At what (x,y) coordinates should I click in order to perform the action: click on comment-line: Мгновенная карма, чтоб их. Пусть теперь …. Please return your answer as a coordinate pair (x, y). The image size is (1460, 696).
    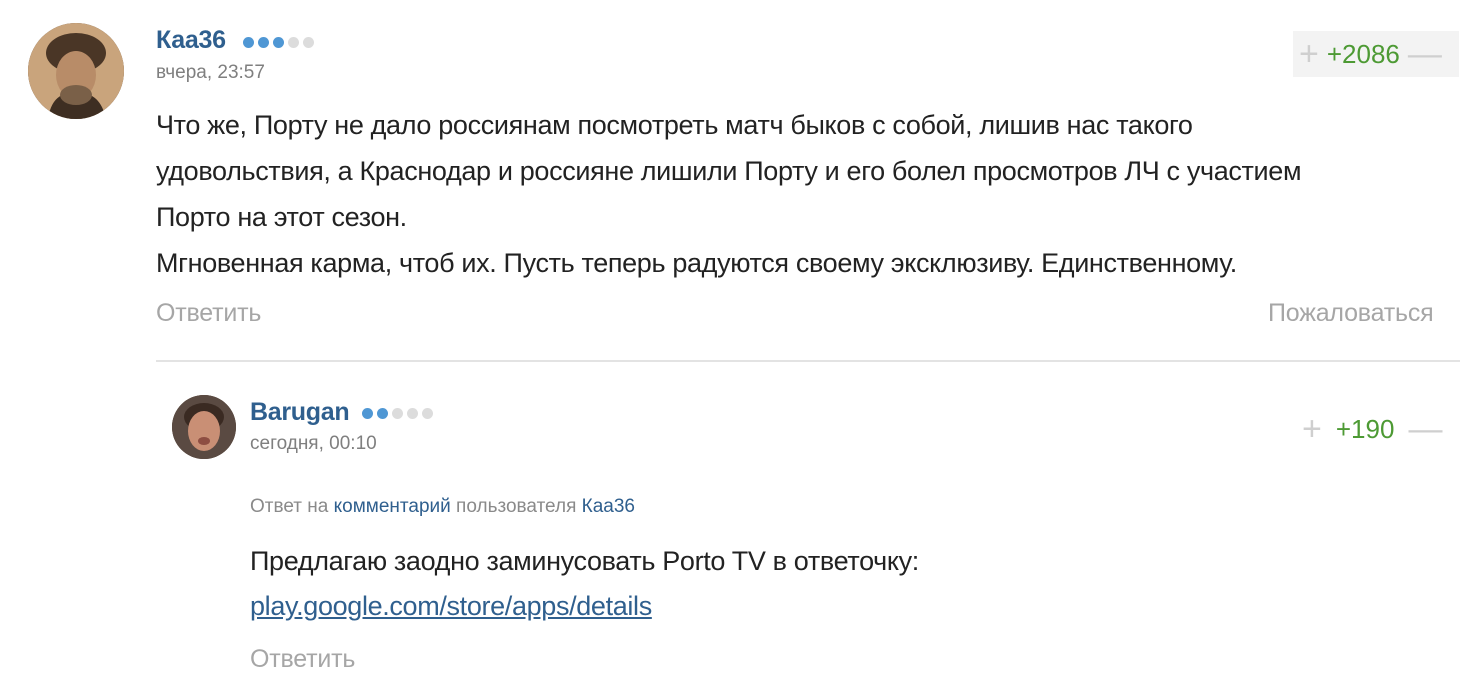
    Looking at the image, I should click on (696, 263).